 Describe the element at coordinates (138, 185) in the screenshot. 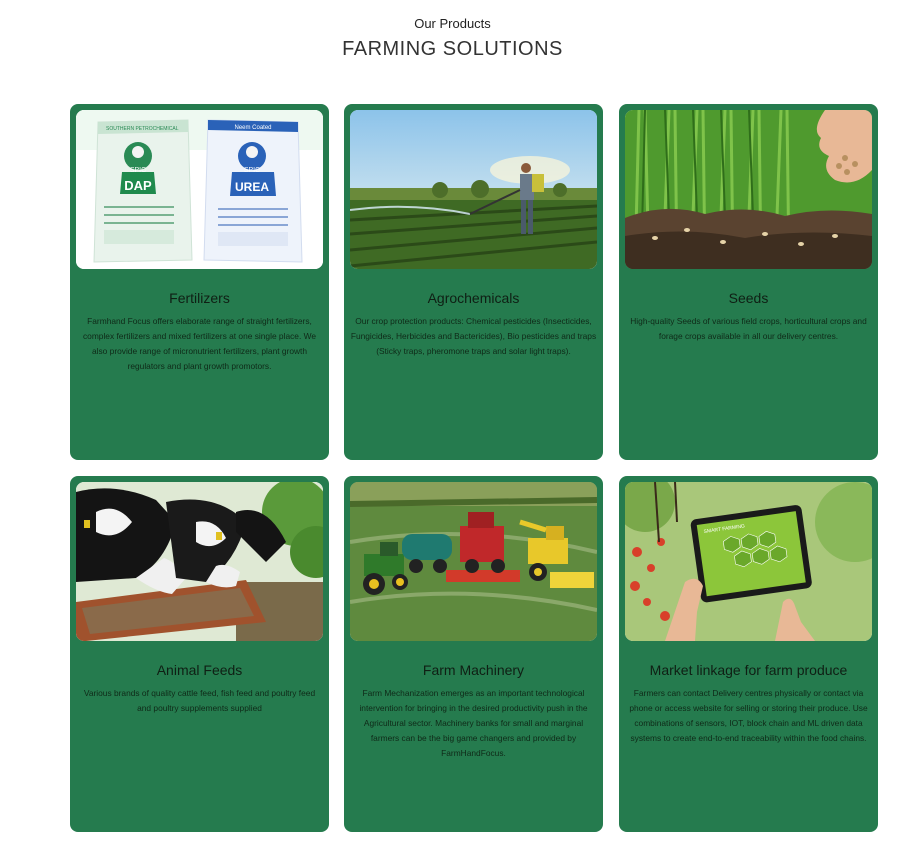

I see `left-bag-product: DAP` at that location.